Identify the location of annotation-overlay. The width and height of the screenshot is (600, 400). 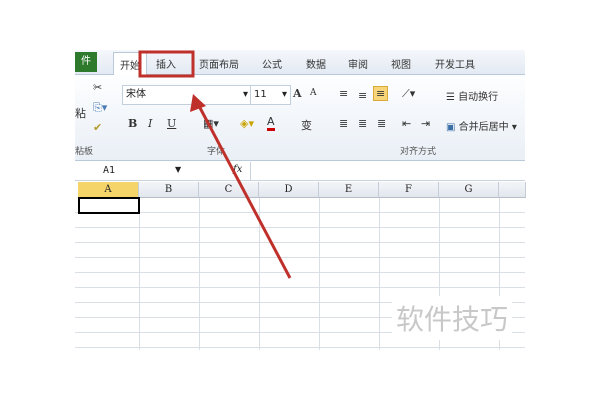
(215, 164).